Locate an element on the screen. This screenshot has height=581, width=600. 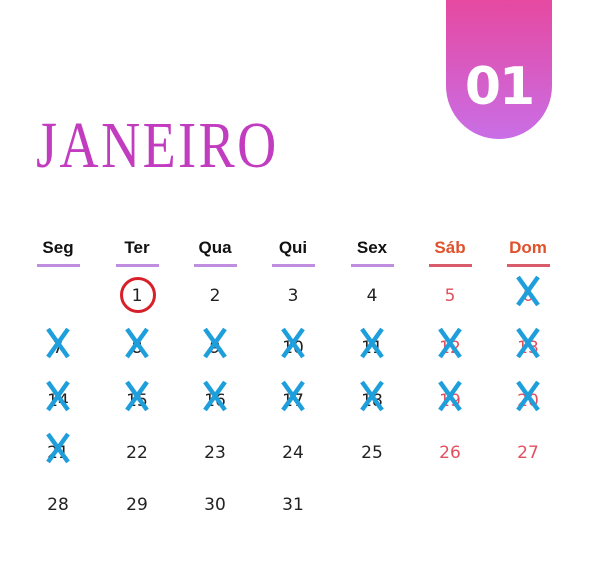
day-number: 23 is located at coordinates (215, 453).